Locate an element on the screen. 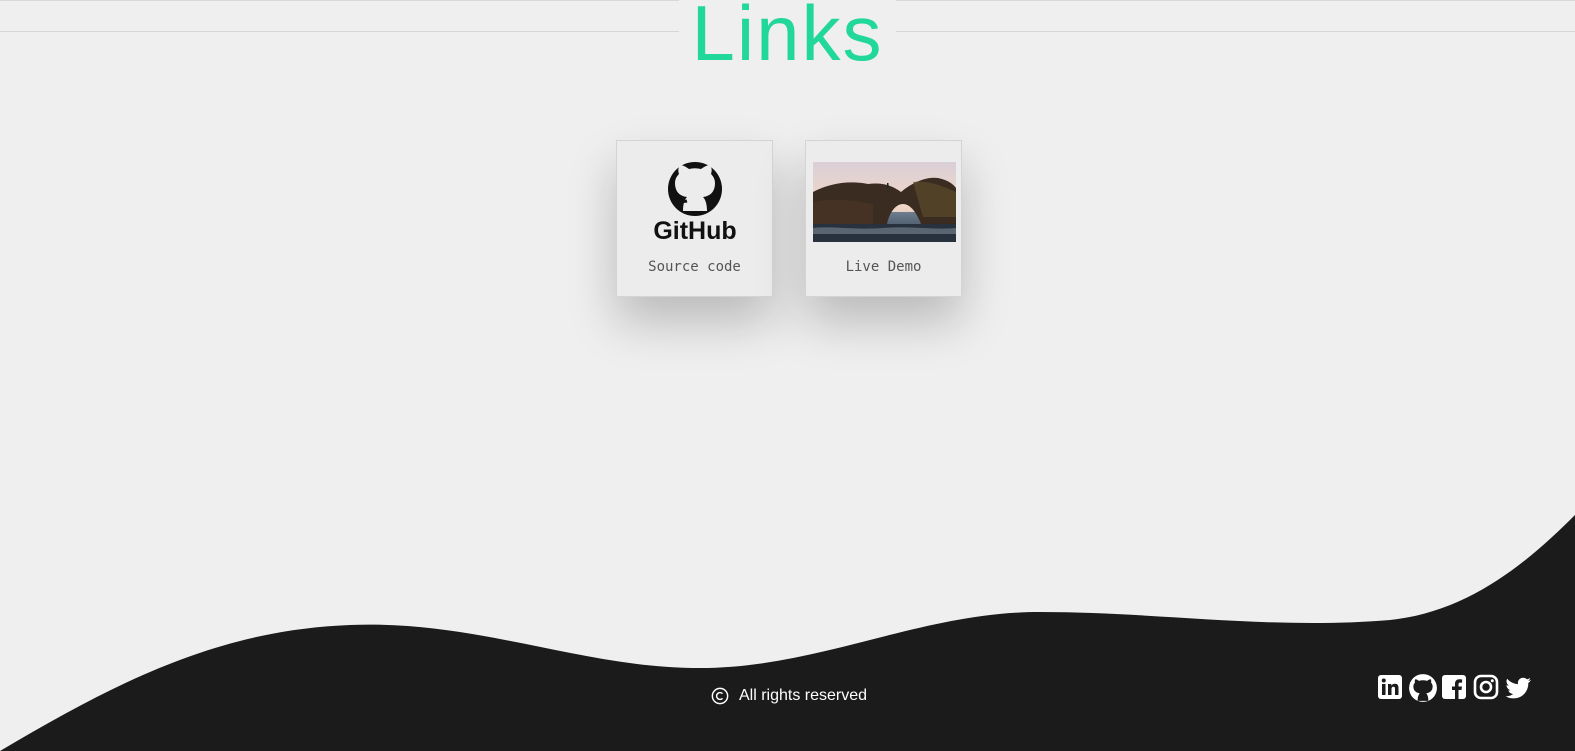  instagram-icon is located at coordinates (1486, 687).